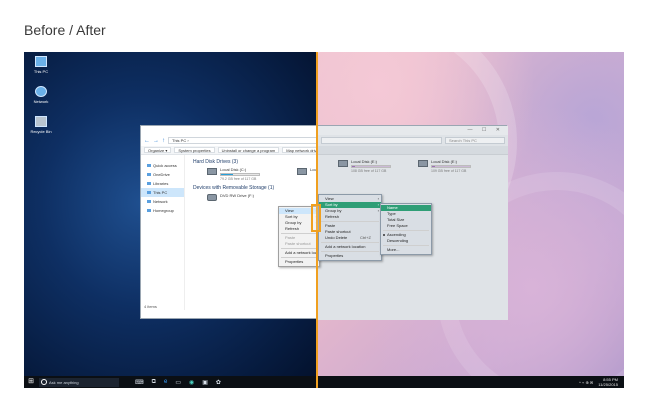 This screenshot has width=648, height=404. Describe the element at coordinates (31, 382) in the screenshot. I see `start-windows-icon: ⊞` at that location.